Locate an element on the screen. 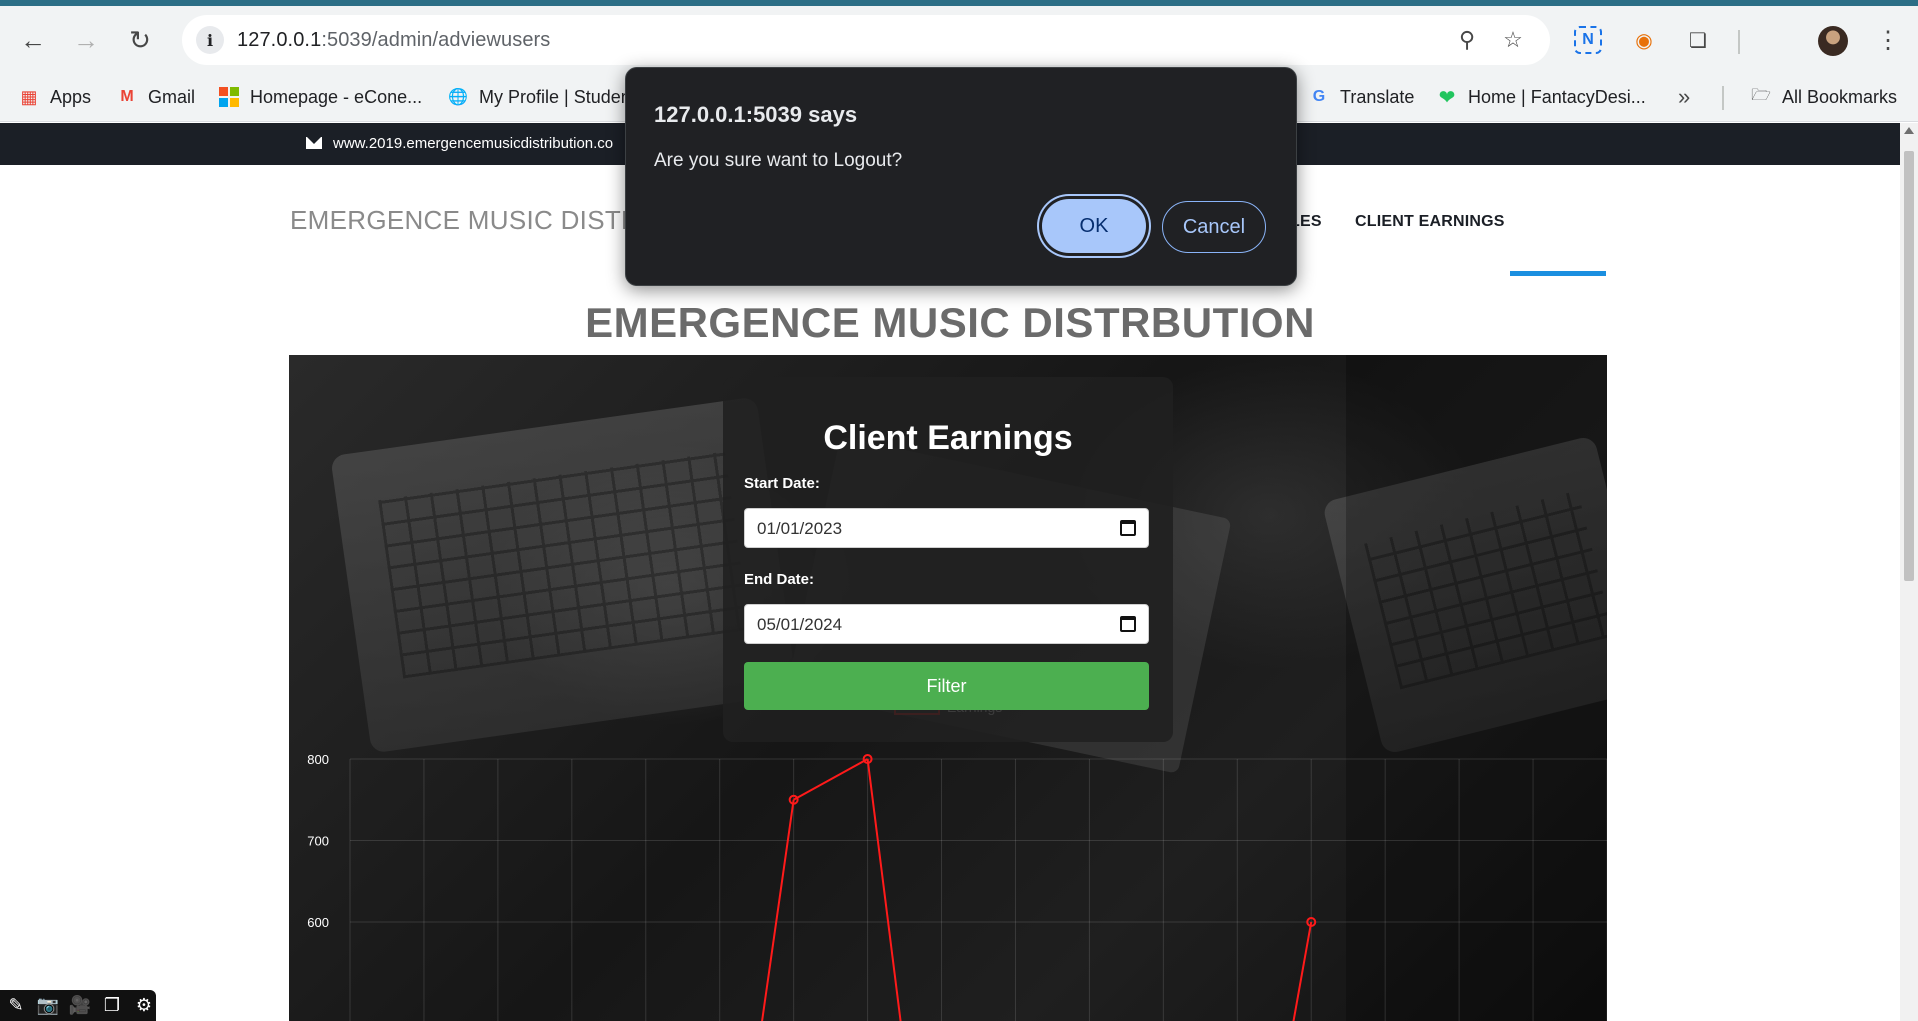  video-camera-icon: 🎥 is located at coordinates (80, 1006).